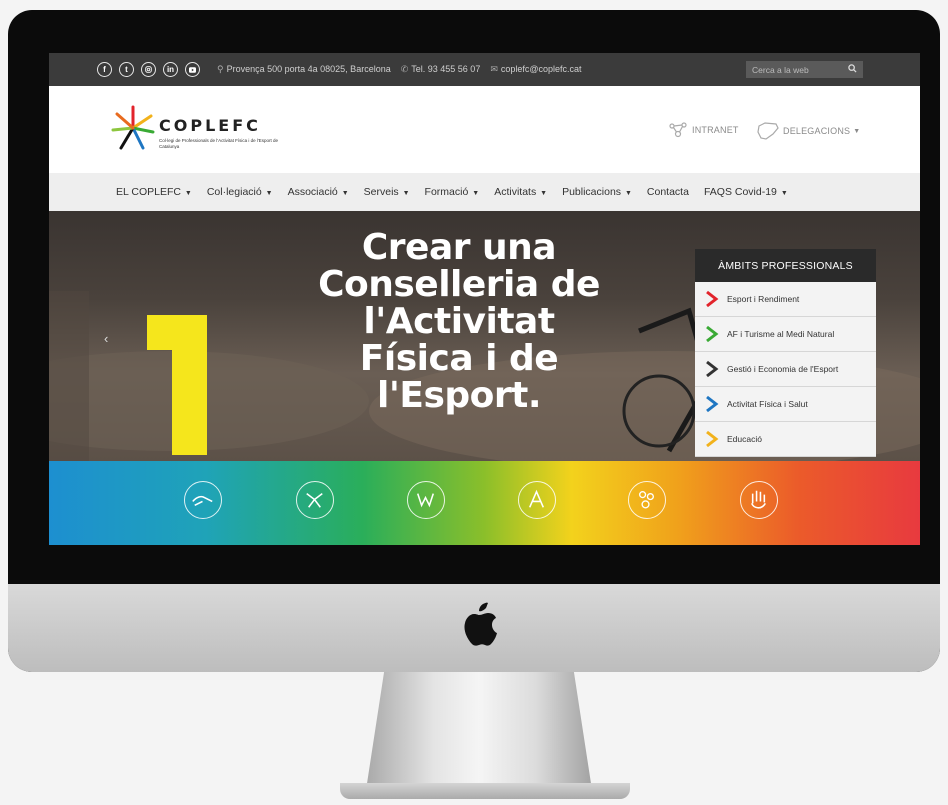 This screenshot has width=948, height=805. I want to click on a-emblem-icon, so click(537, 500).